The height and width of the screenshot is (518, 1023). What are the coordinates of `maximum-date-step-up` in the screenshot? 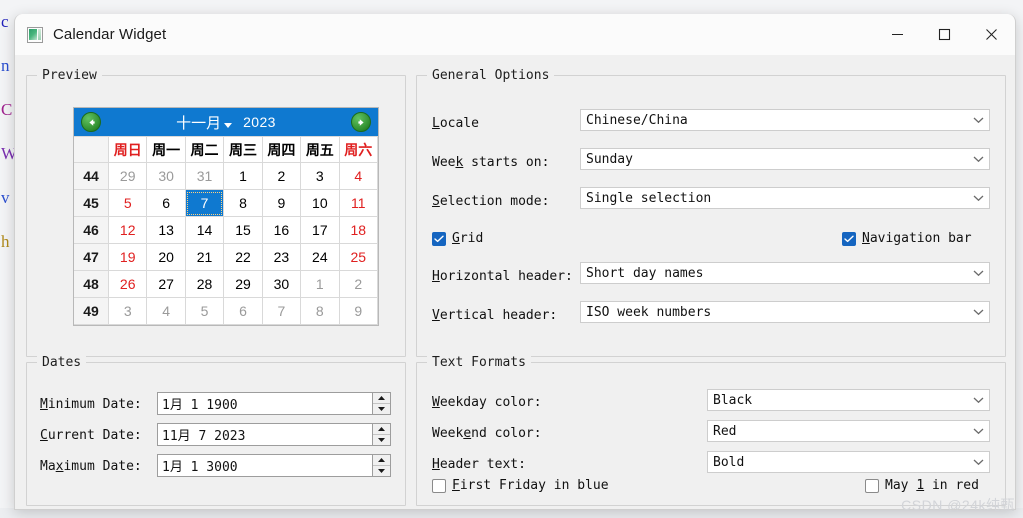 It's located at (381, 460).